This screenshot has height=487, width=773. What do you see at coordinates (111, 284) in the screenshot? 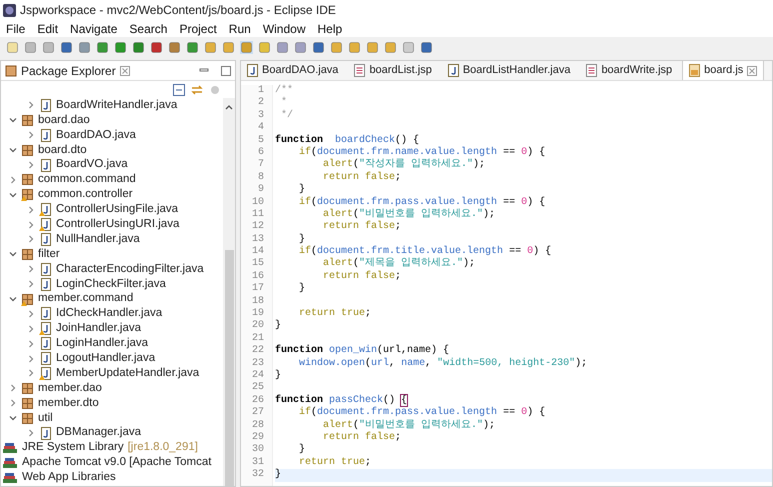
I see `tree-item-label: LoginCheckFilter.java` at bounding box center [111, 284].